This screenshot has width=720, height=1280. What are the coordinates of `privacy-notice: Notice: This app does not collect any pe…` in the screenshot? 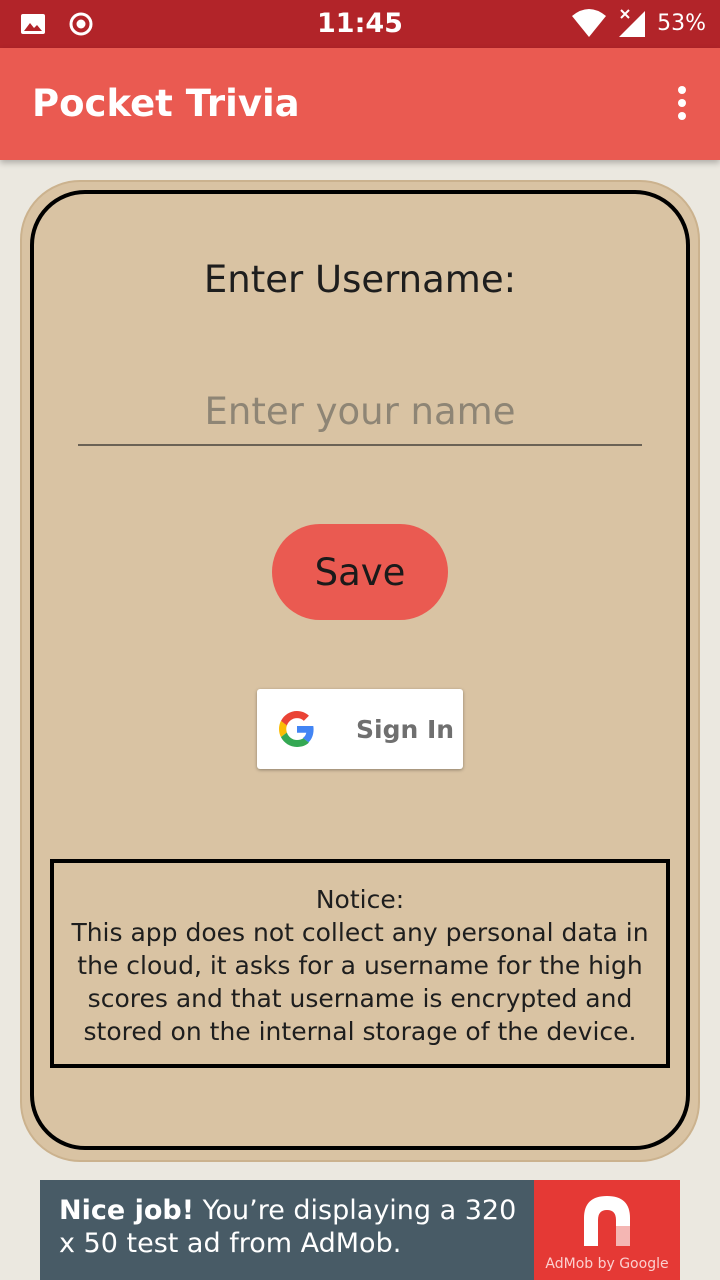 It's located at (360, 963).